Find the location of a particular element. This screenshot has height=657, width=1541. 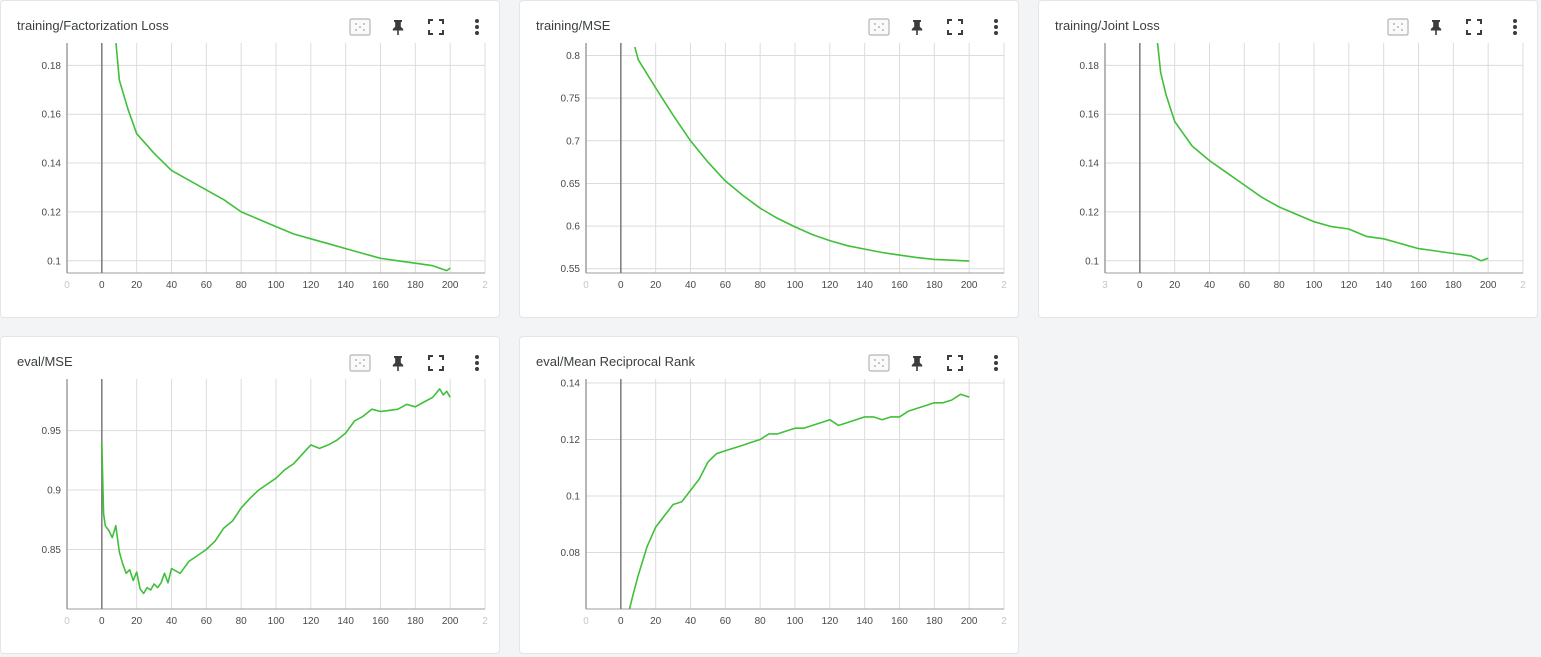

card-title: eval/MSE is located at coordinates (45, 361).